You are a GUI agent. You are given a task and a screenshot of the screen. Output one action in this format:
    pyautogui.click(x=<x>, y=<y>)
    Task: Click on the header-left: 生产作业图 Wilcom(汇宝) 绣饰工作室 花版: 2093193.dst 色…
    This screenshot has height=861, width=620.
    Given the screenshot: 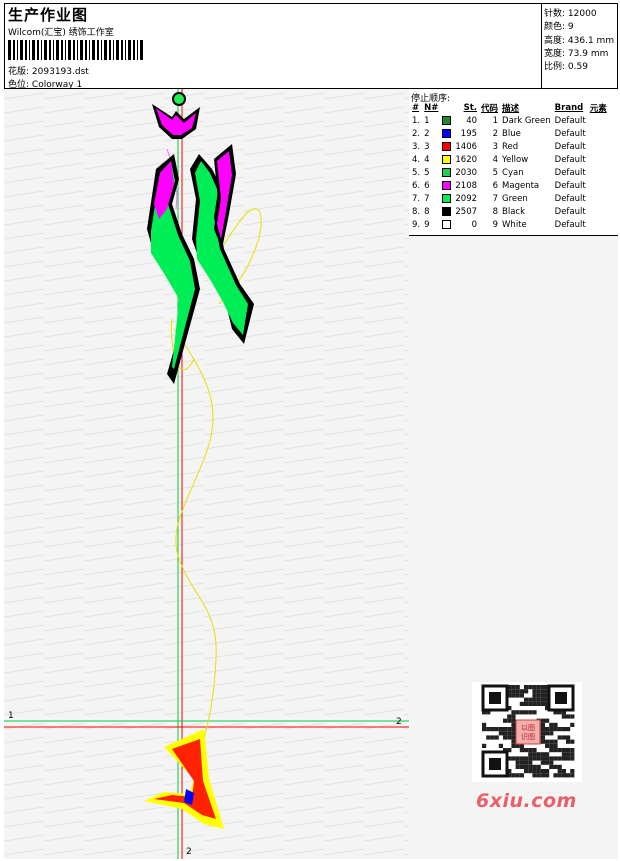 What is the action you would take?
    pyautogui.click(x=271, y=47)
    